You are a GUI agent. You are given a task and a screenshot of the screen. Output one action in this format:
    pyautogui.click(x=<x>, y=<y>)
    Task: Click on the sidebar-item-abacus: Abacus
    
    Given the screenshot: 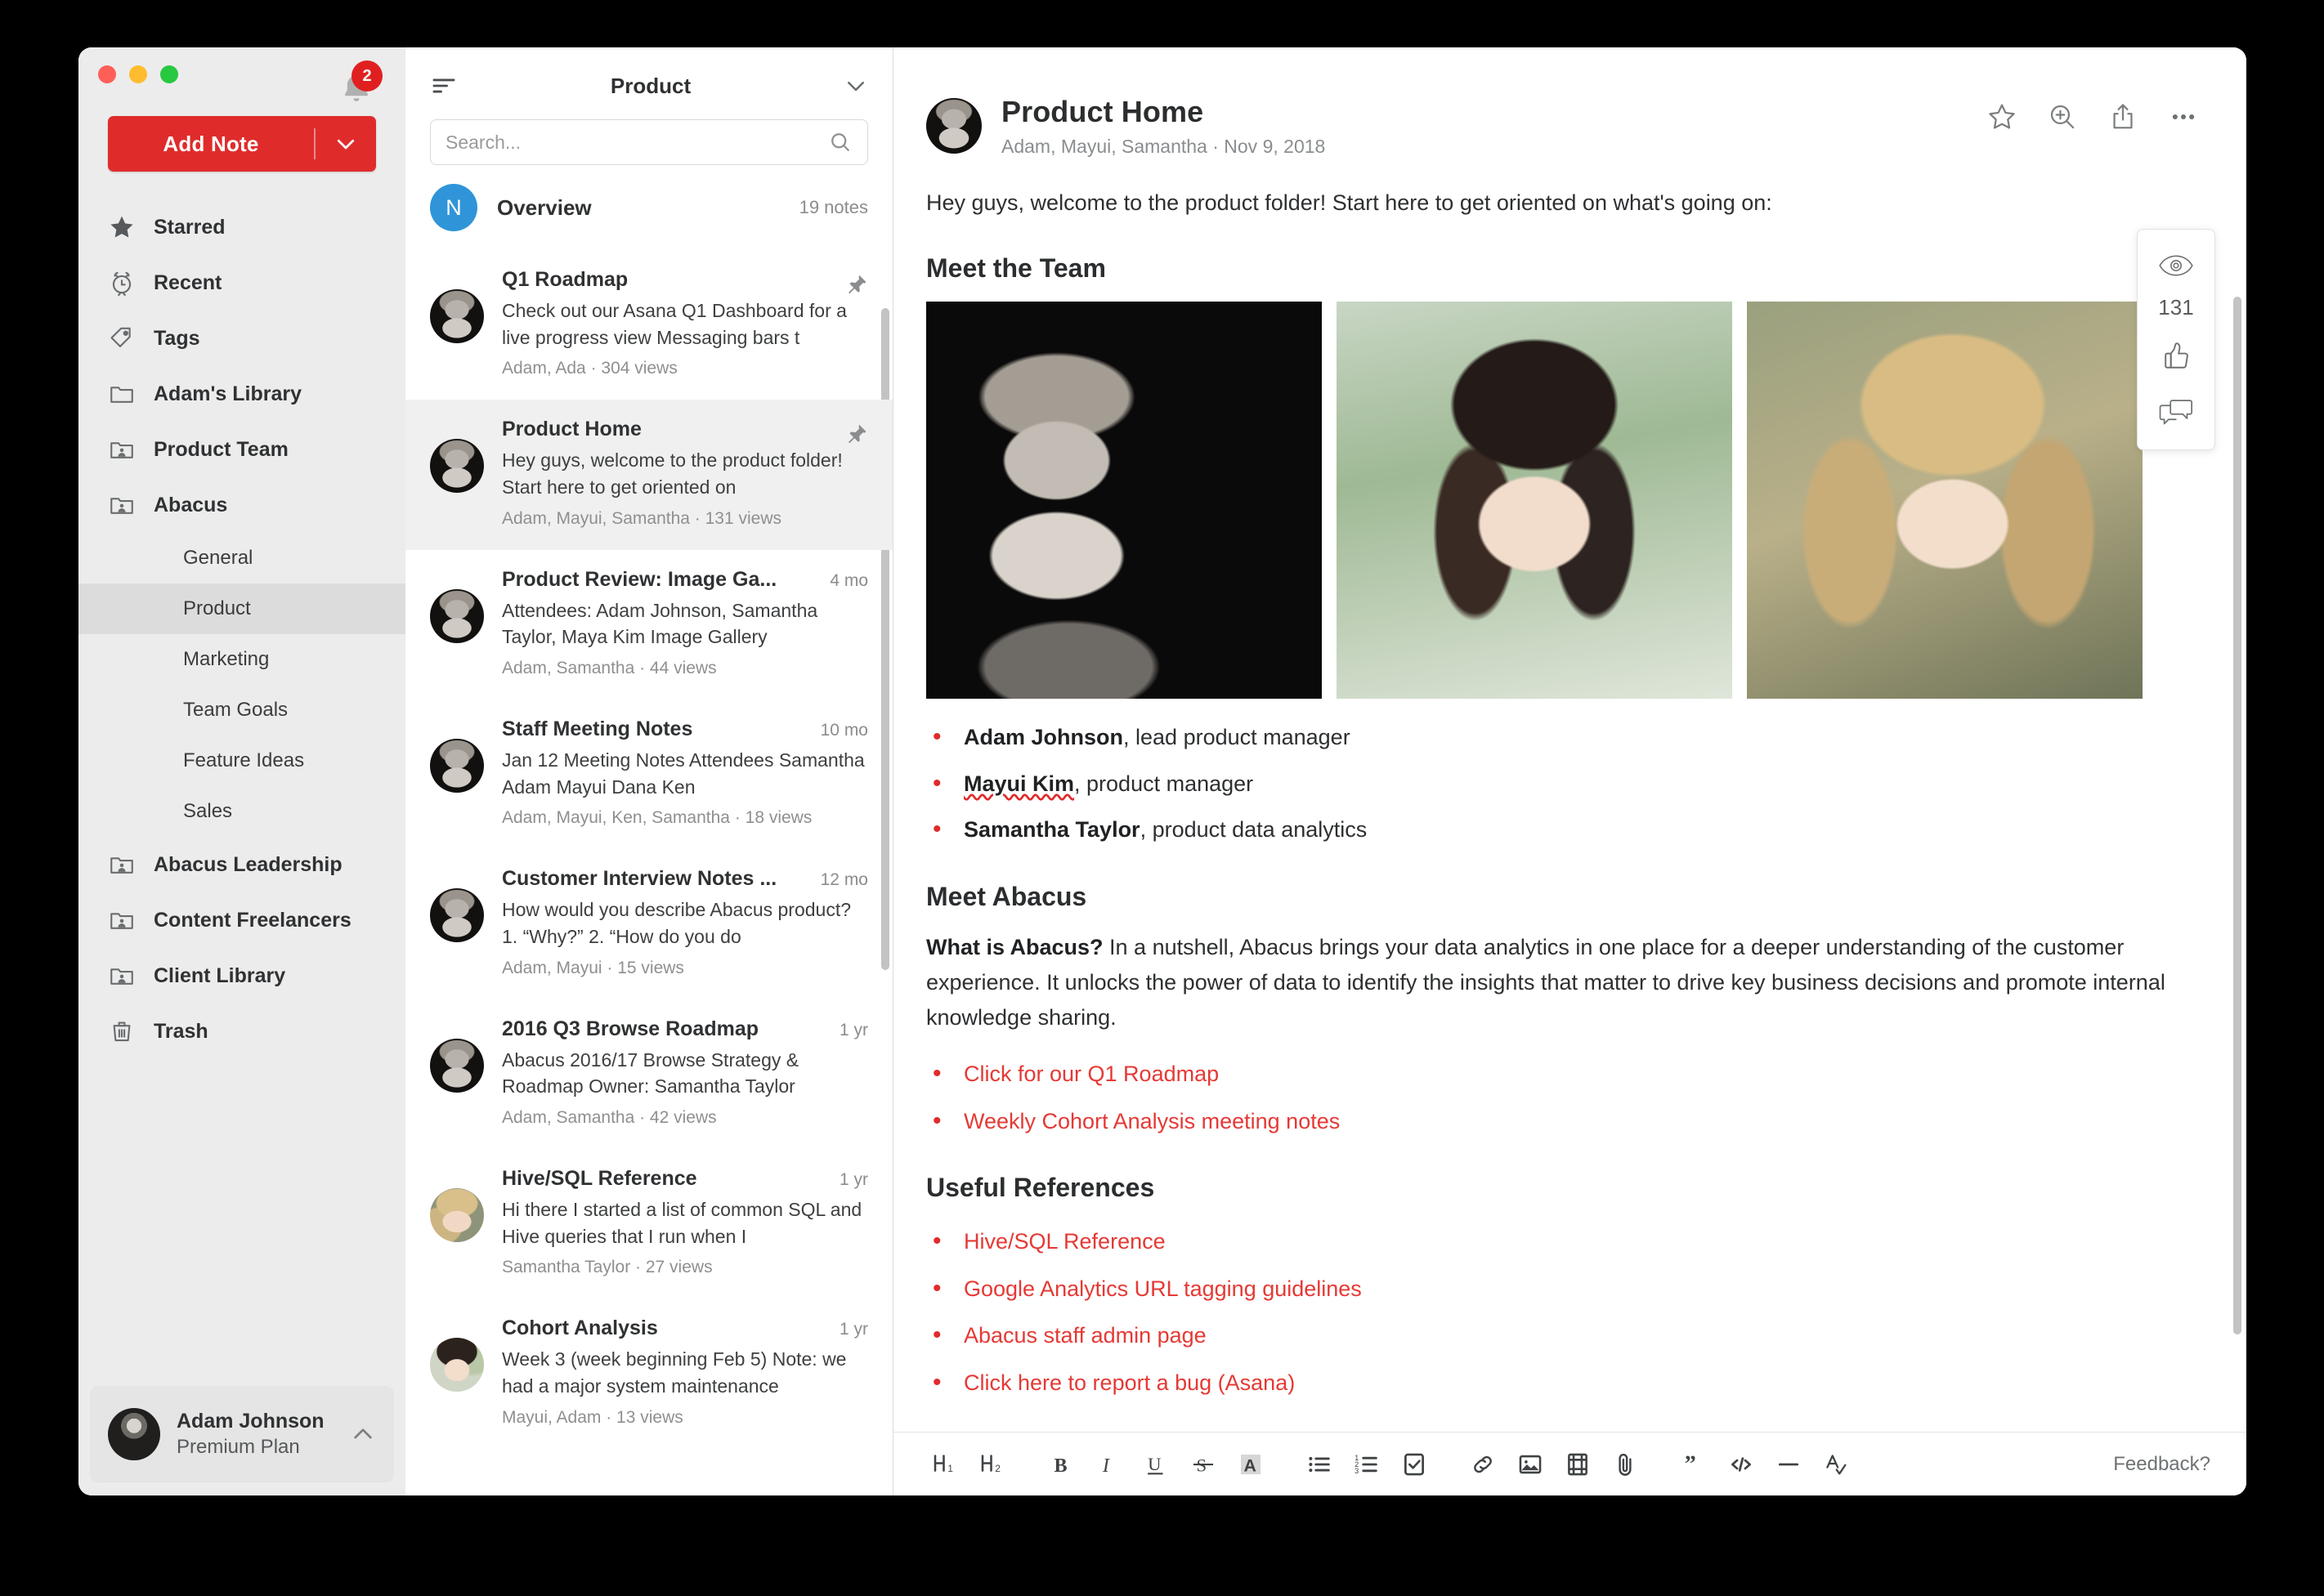 What is the action you would take?
    pyautogui.click(x=242, y=505)
    